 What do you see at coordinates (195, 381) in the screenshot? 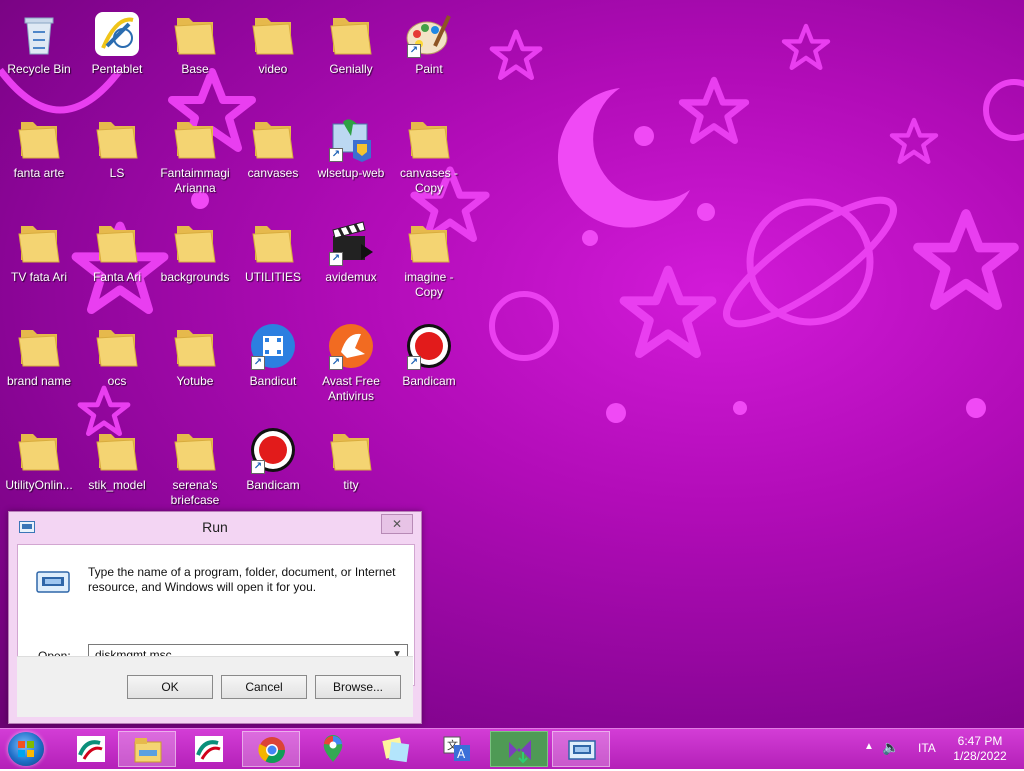
I see `desktop-icon-label: Yotube` at bounding box center [195, 381].